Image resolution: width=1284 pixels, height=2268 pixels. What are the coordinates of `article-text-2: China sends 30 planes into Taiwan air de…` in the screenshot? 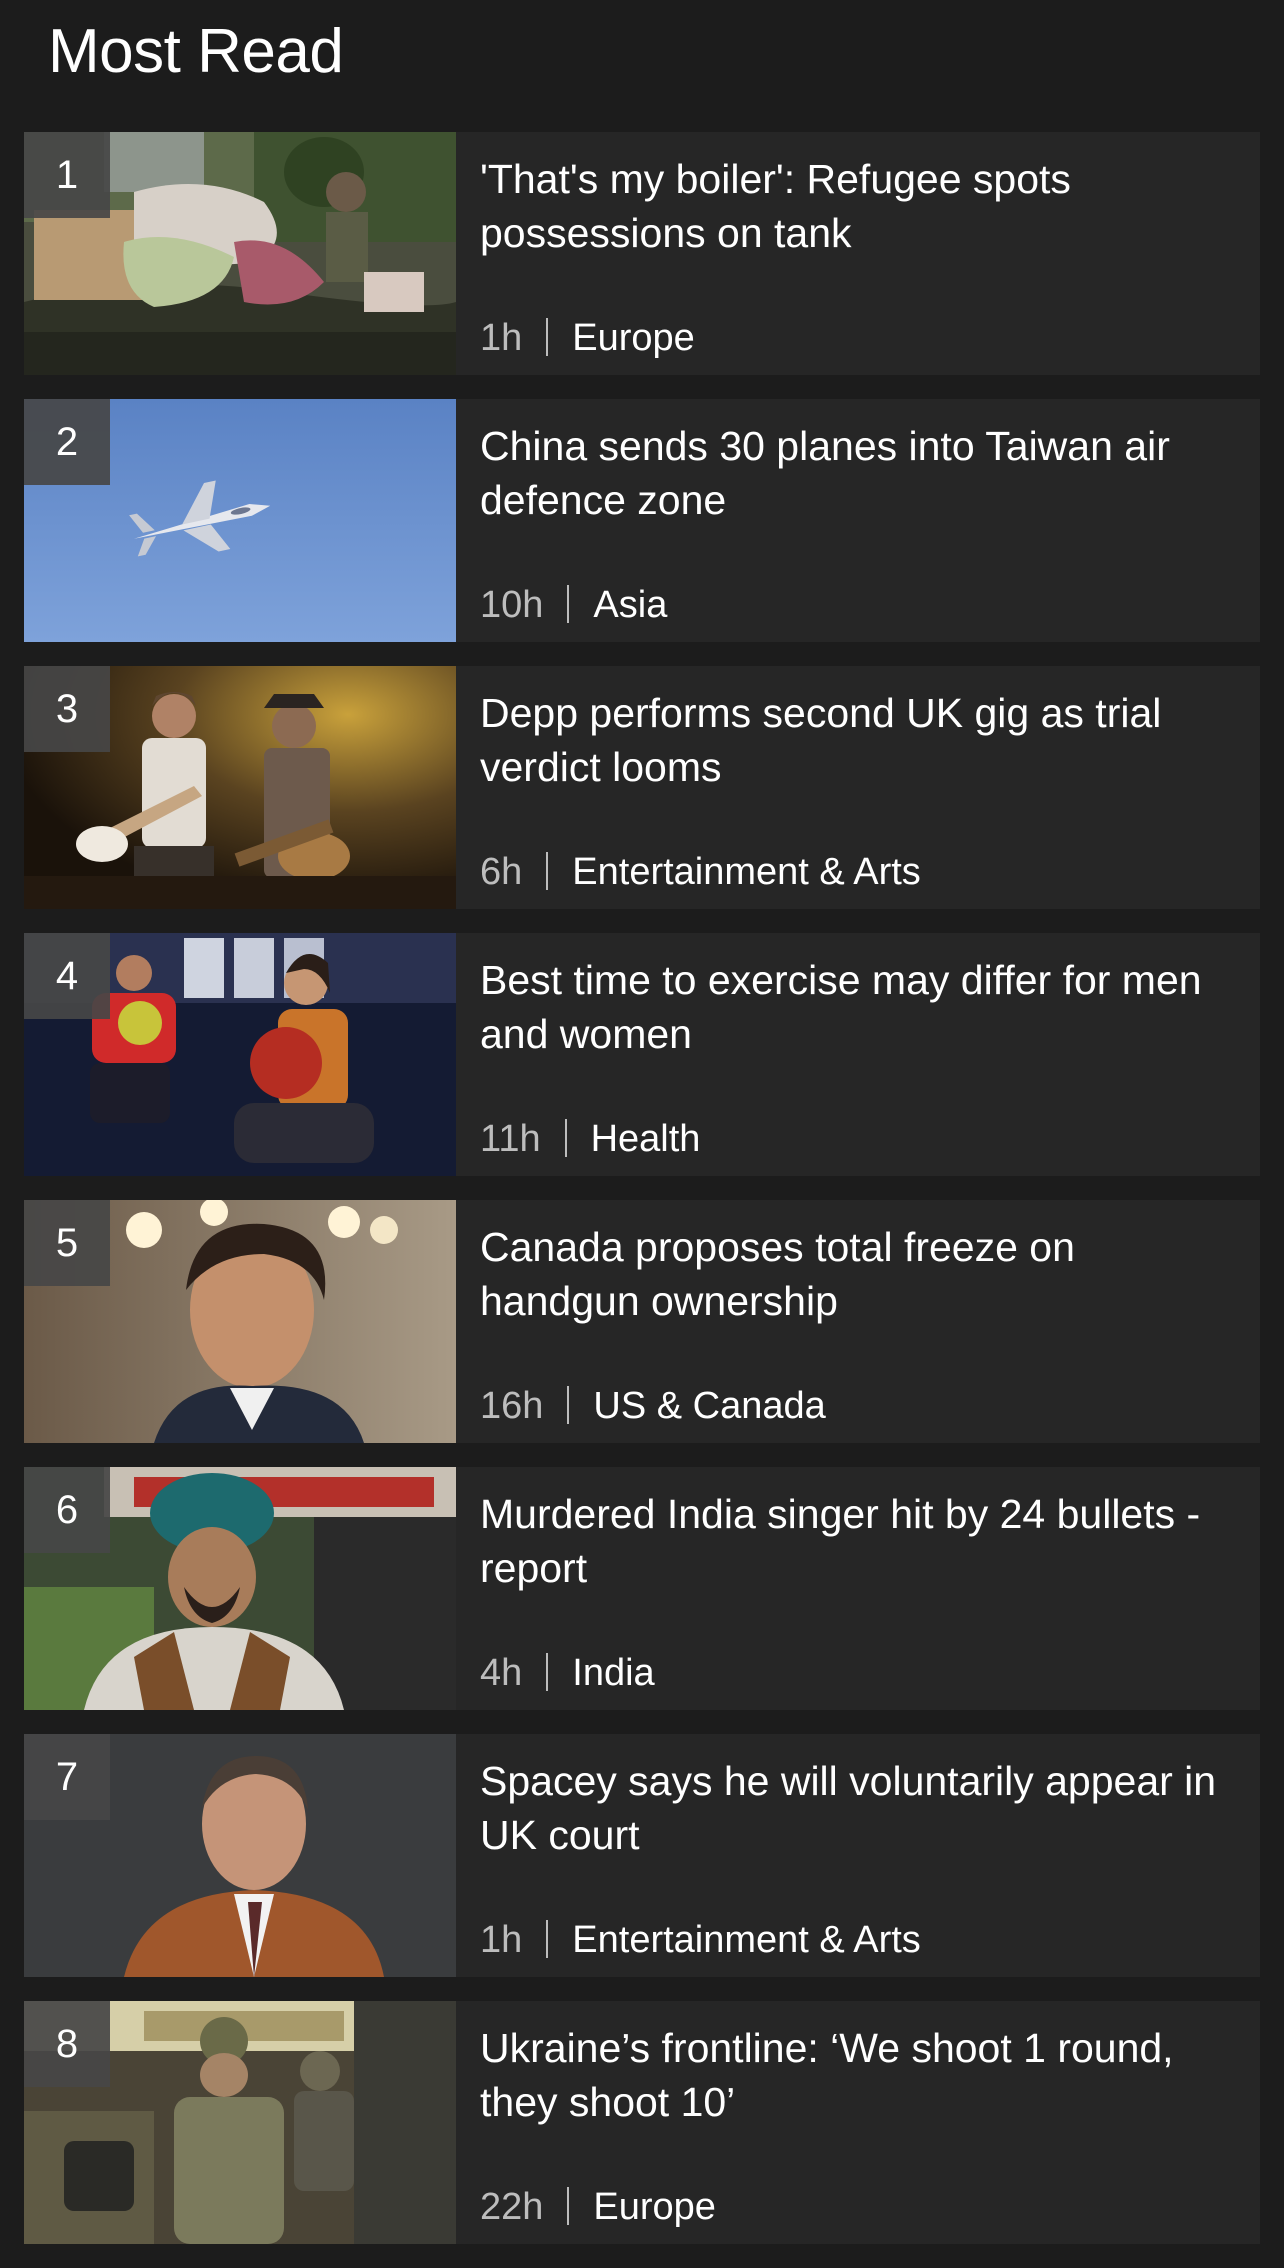 It's located at (858, 520).